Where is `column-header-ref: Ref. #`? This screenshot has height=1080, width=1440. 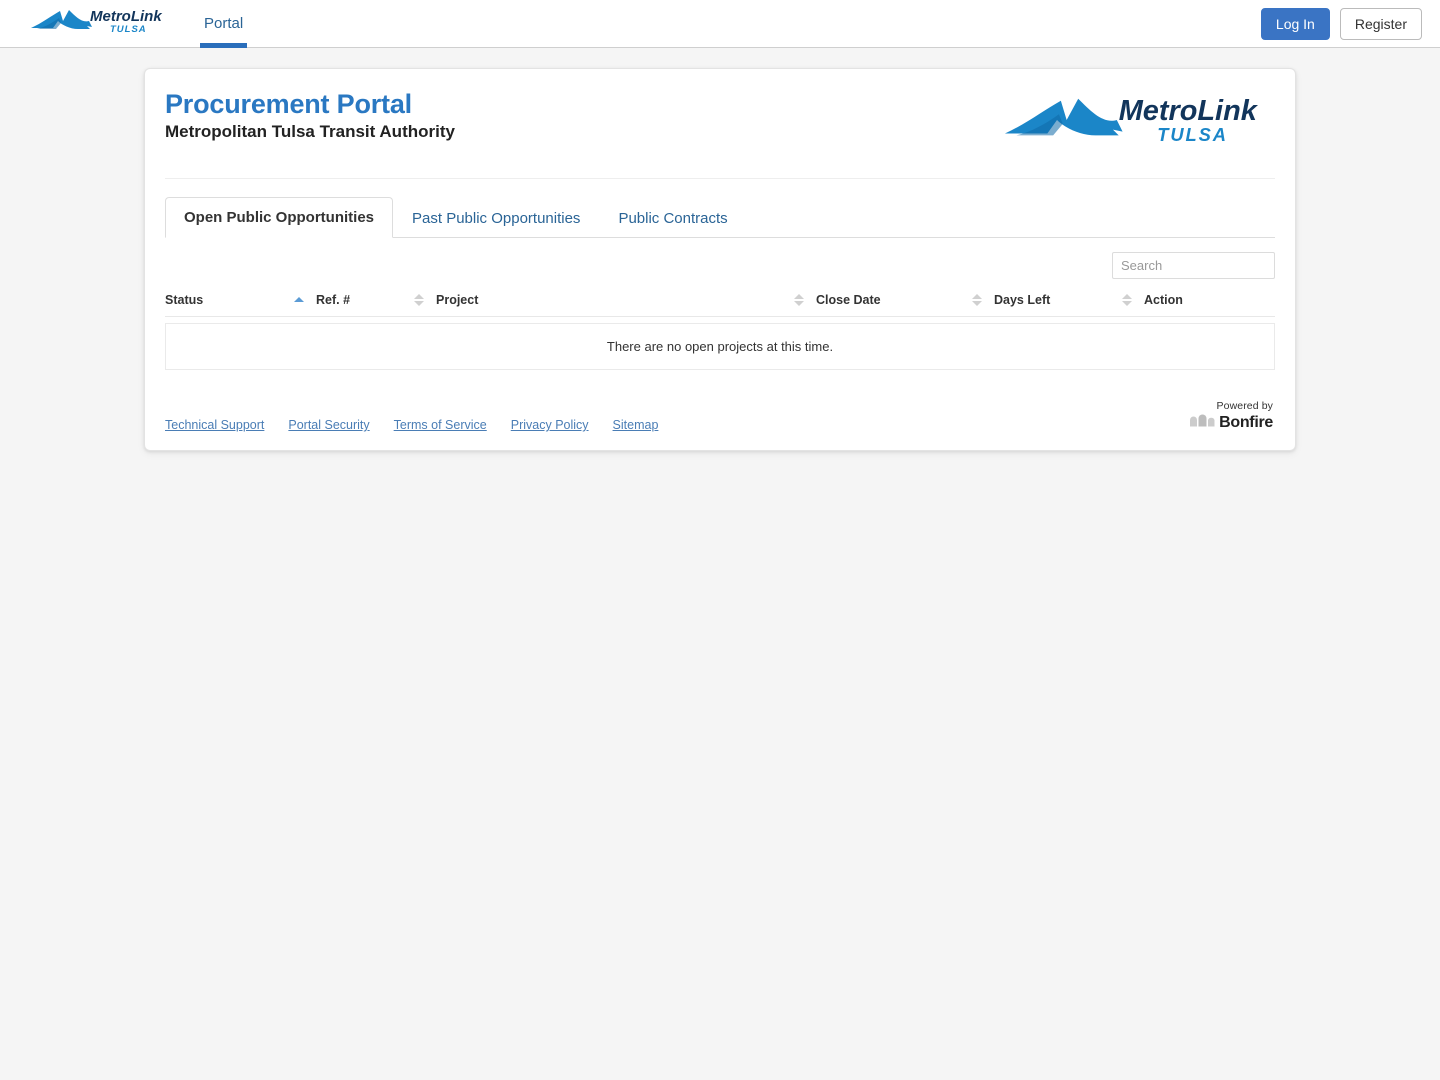 column-header-ref: Ref. # is located at coordinates (353, 302).